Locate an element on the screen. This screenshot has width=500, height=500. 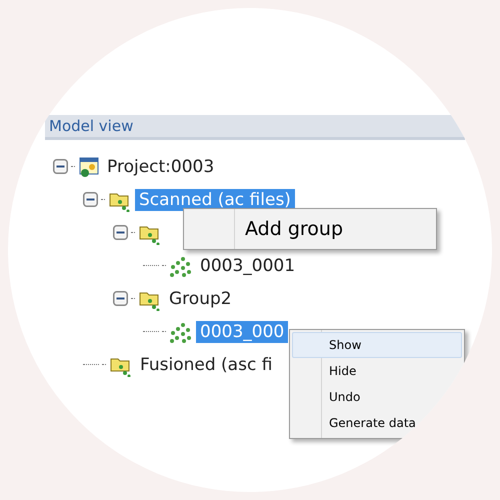
tree-item-label: 0003_0001 is located at coordinates (248, 265).